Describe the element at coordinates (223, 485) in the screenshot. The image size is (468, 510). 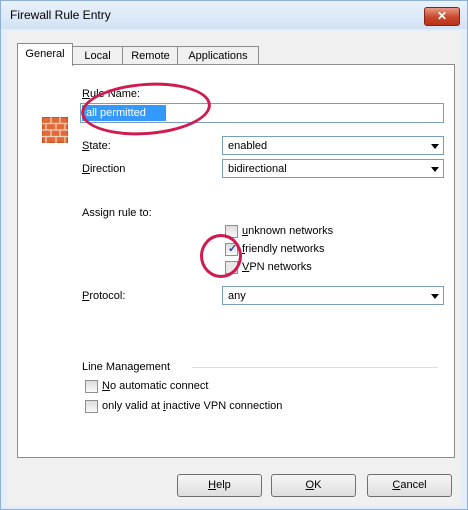
I see `help-label: elp` at that location.